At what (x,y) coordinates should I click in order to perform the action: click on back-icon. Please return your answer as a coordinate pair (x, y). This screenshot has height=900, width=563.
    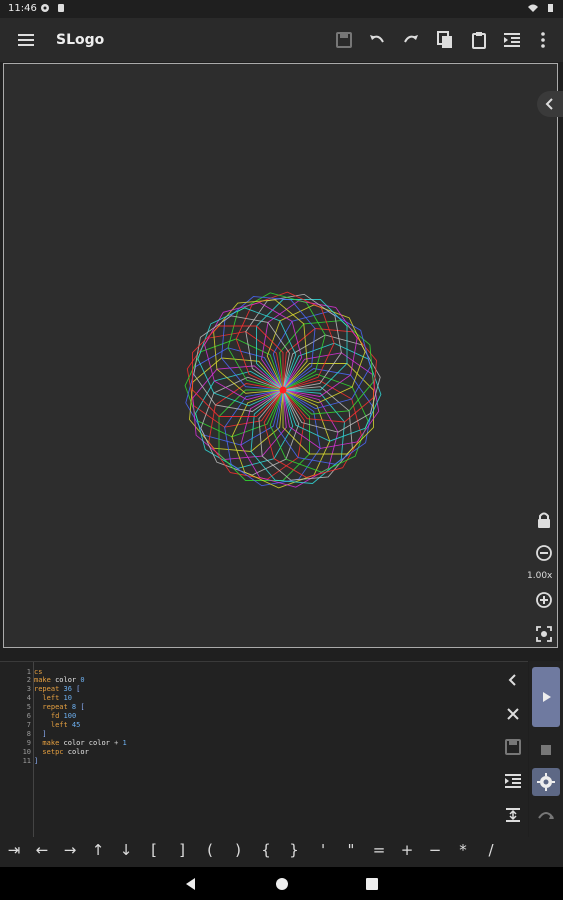
    Looking at the image, I should click on (191, 884).